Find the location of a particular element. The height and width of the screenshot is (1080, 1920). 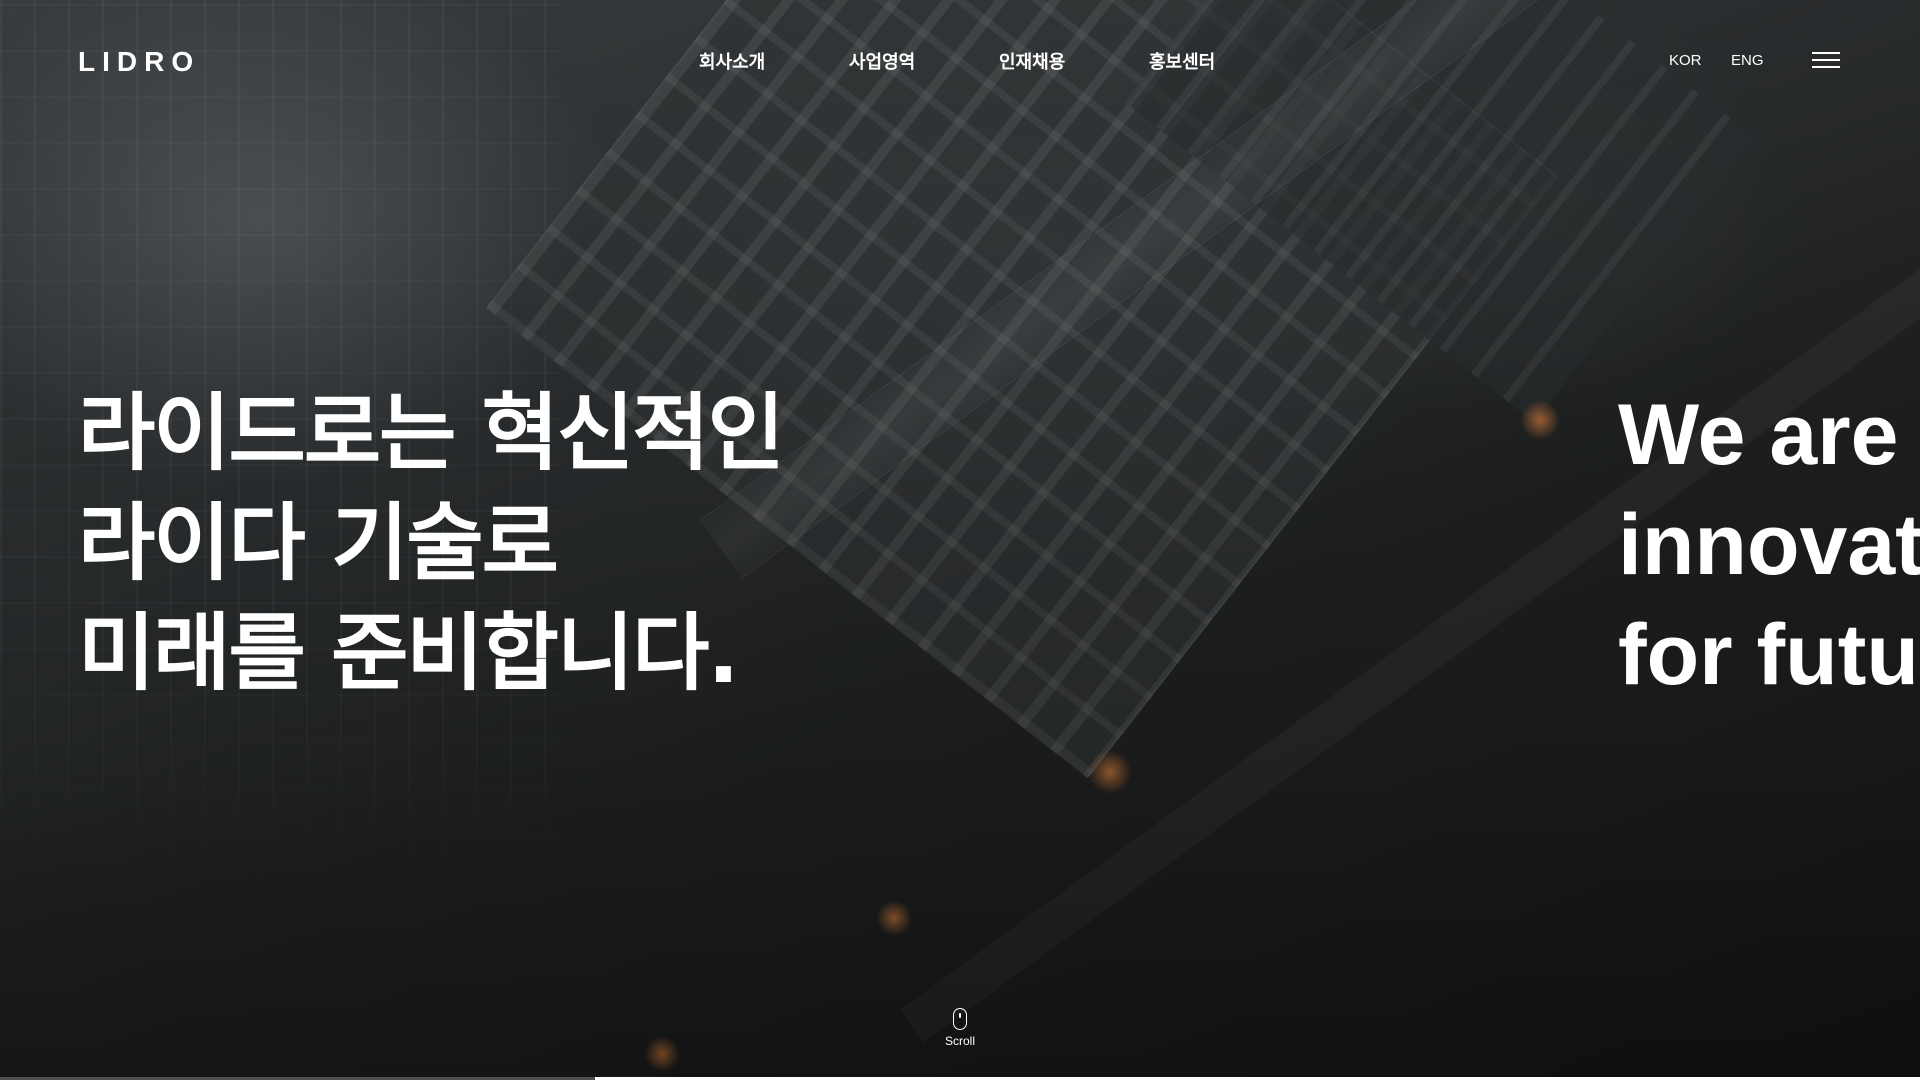

hamburger-menu-icon is located at coordinates (1826, 61).